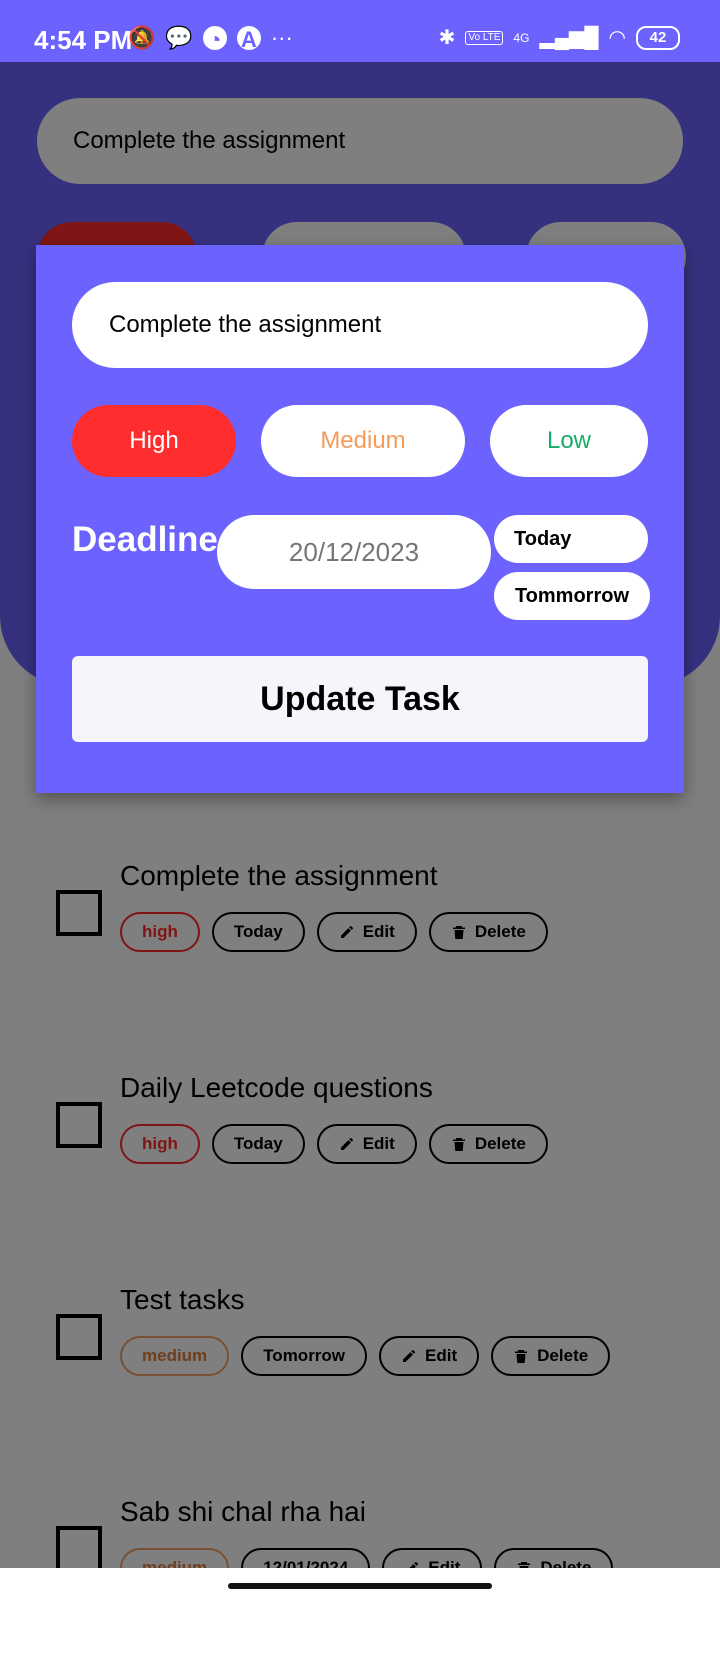 Image resolution: width=720 pixels, height=1670 pixels. I want to click on system-icons: ✱ Vo LTE 4G ▂▄▆█ ◠ 42, so click(559, 37).